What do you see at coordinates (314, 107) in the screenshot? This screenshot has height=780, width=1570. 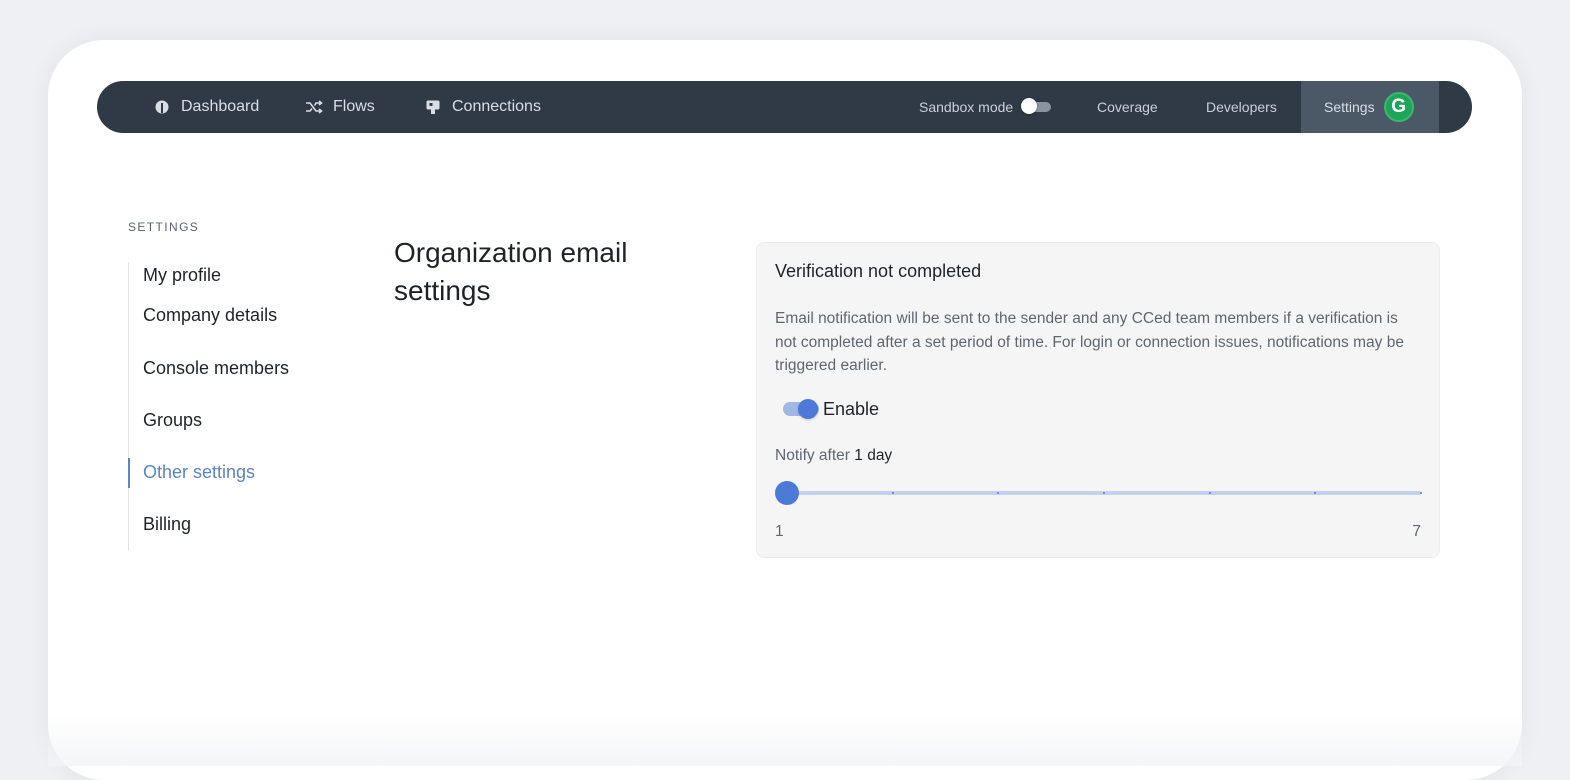 I see `shuffle-icon` at bounding box center [314, 107].